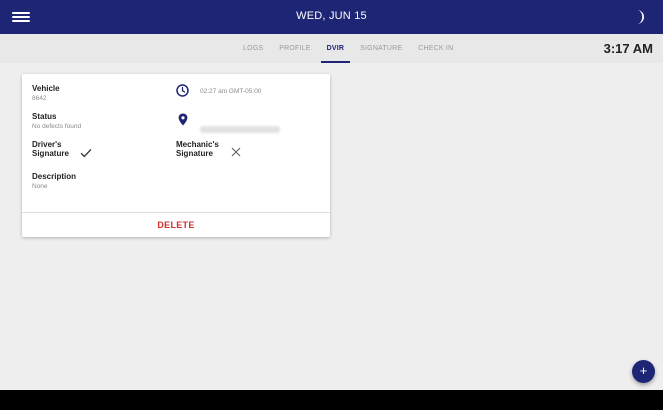 Image resolution: width=663 pixels, height=410 pixels. What do you see at coordinates (50, 153) in the screenshot?
I see `drivers-signature-label-line2: Signature` at bounding box center [50, 153].